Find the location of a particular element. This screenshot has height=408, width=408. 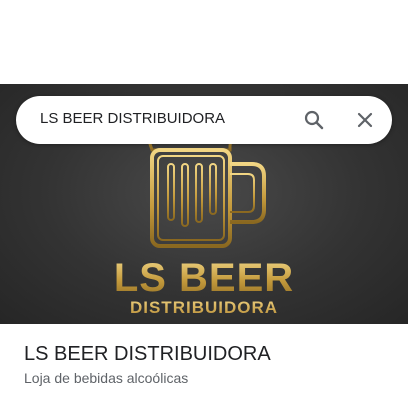

search-input: LS BEER DISTRIBUIDORA is located at coordinates (132, 118).